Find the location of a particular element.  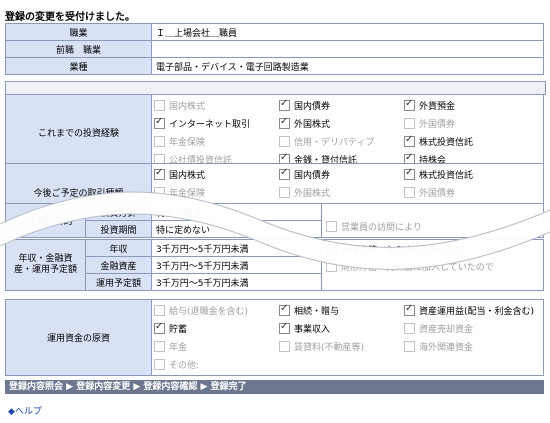

option-label: 貯蓄 is located at coordinates (178, 330).